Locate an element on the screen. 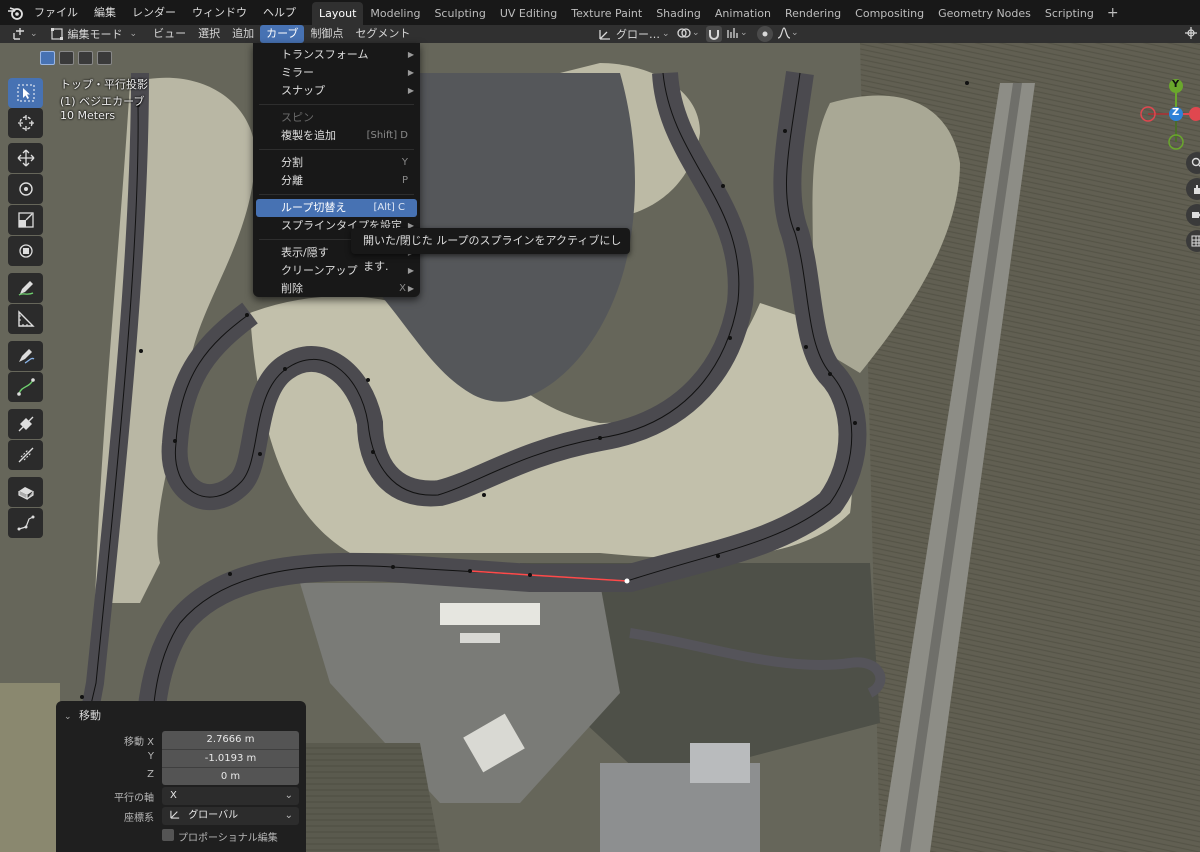 The width and height of the screenshot is (1200, 852). vertex-random-icon is located at coordinates (25, 523).